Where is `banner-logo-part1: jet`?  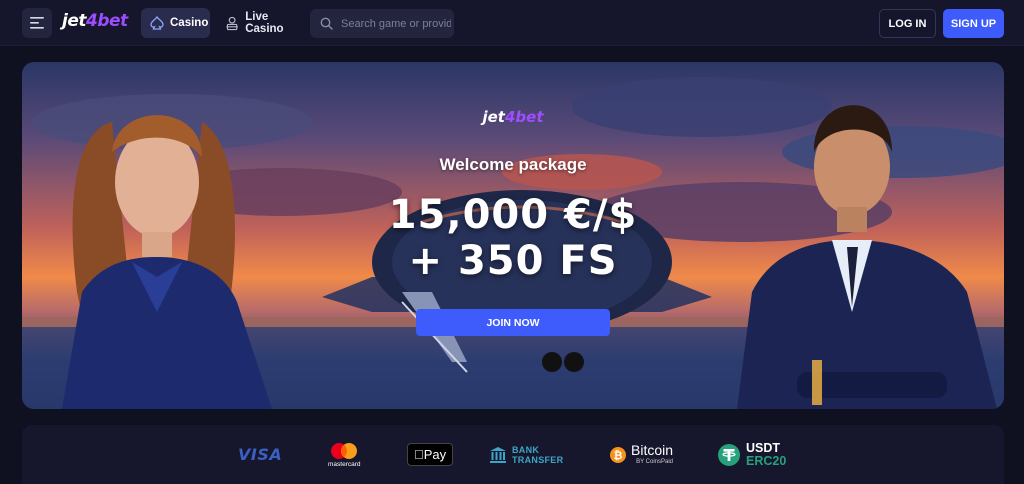
banner-logo-part1: jet is located at coordinates (493, 117).